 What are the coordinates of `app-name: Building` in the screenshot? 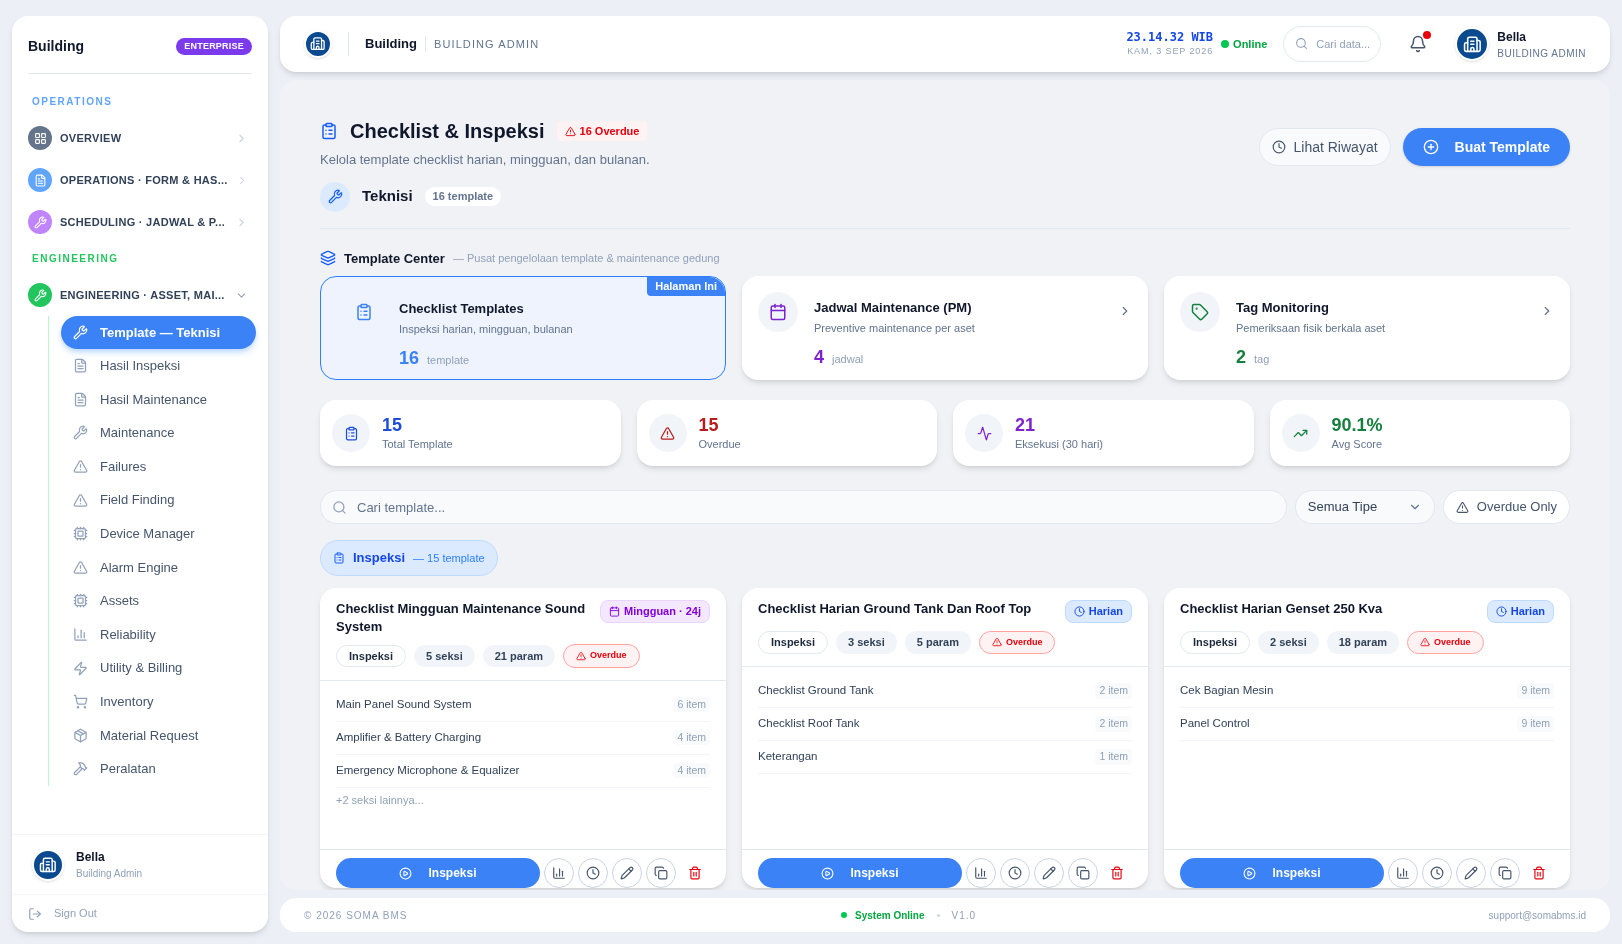 It's located at (391, 44).